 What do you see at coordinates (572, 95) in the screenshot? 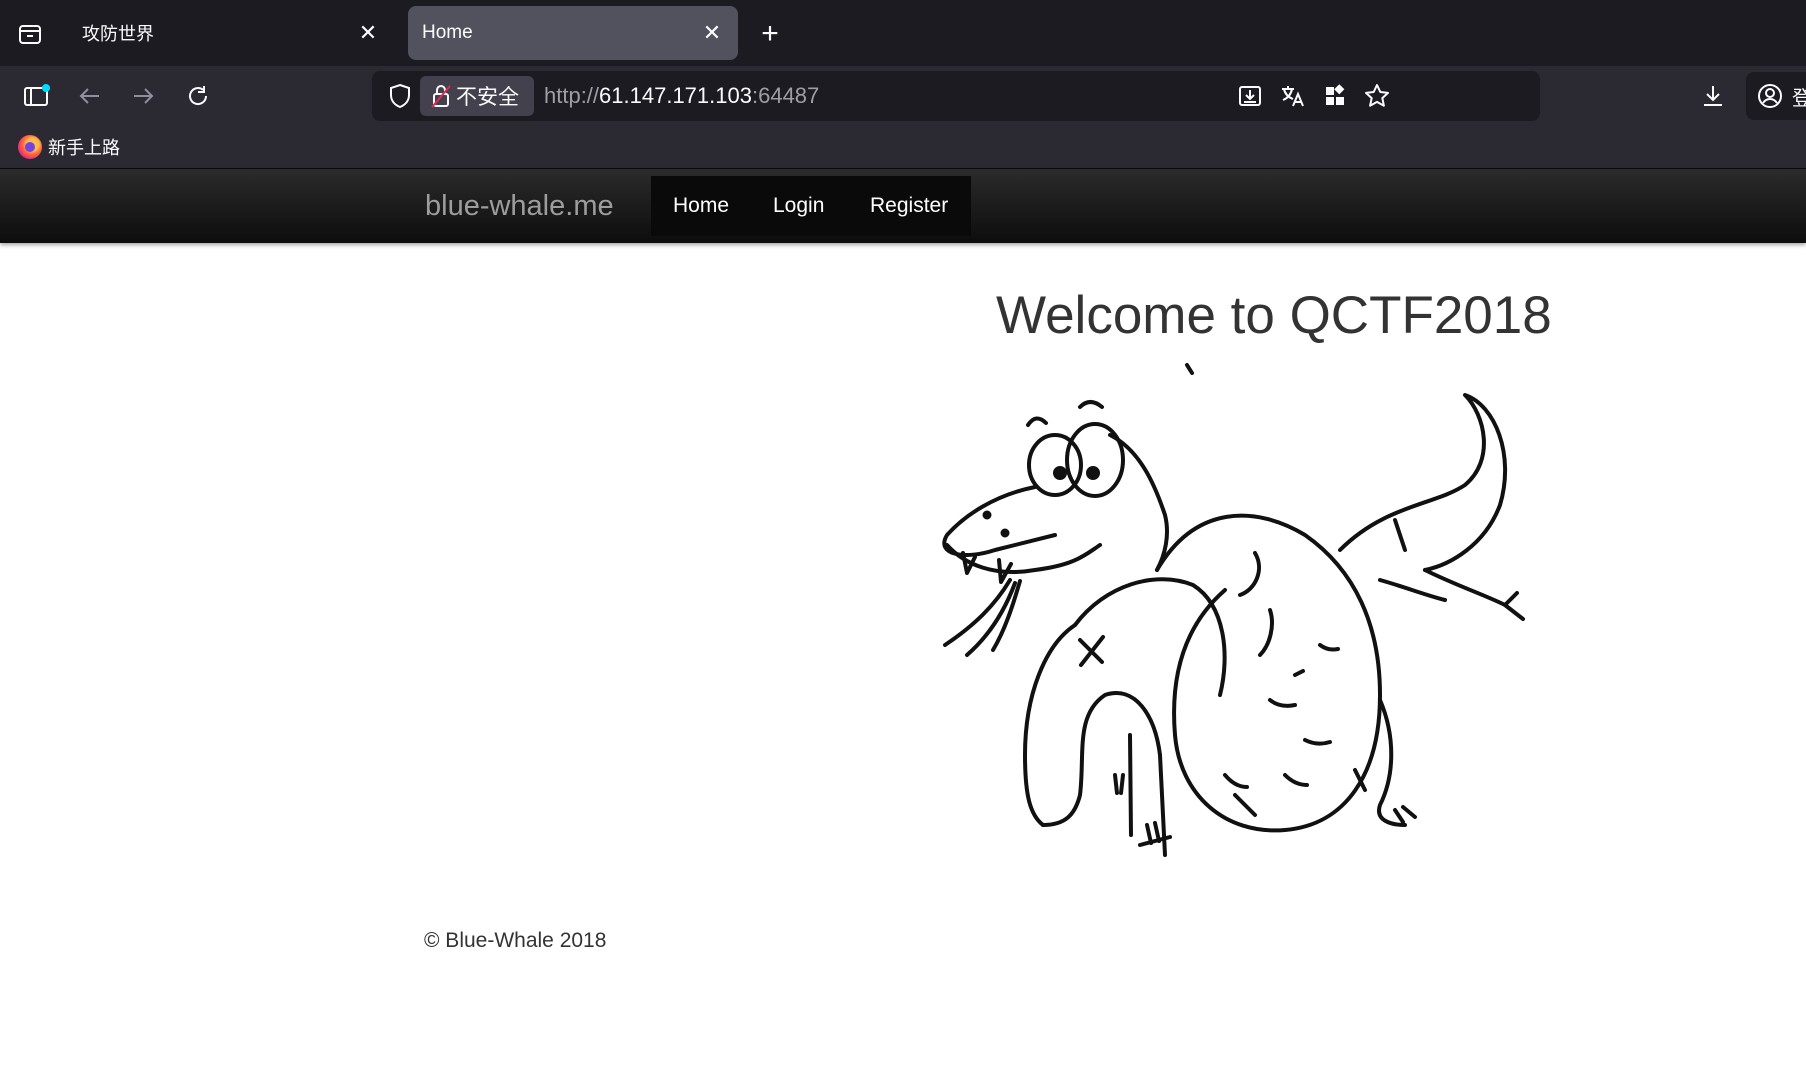
I see `url-scheme: http://` at bounding box center [572, 95].